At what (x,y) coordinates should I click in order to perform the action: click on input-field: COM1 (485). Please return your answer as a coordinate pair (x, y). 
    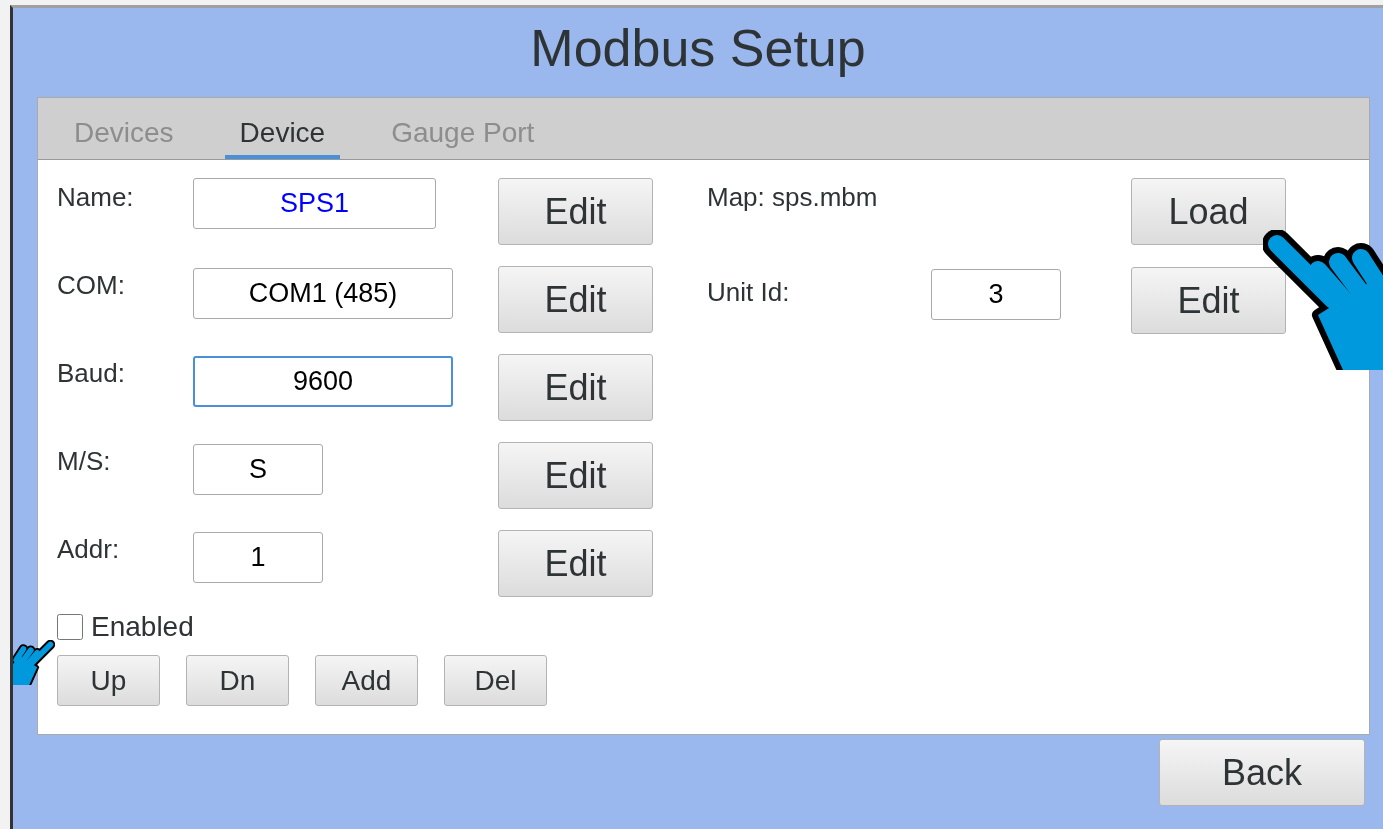
    Looking at the image, I should click on (323, 293).